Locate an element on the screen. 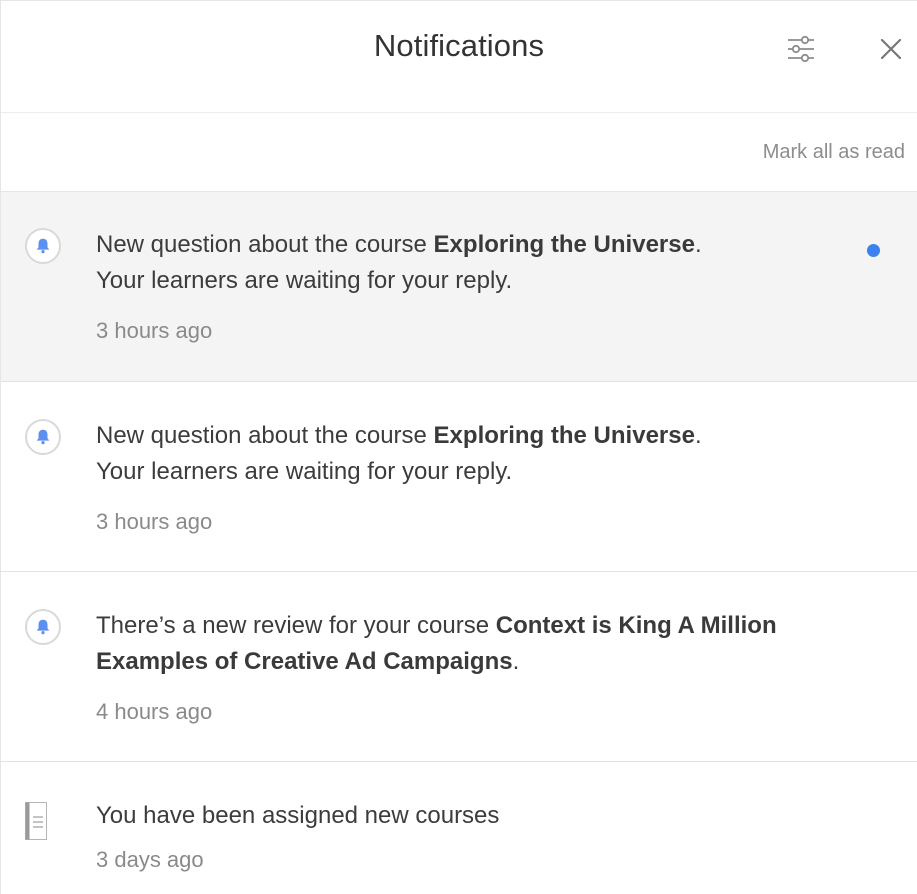  actions-row: Mark all as read is located at coordinates (459, 152).